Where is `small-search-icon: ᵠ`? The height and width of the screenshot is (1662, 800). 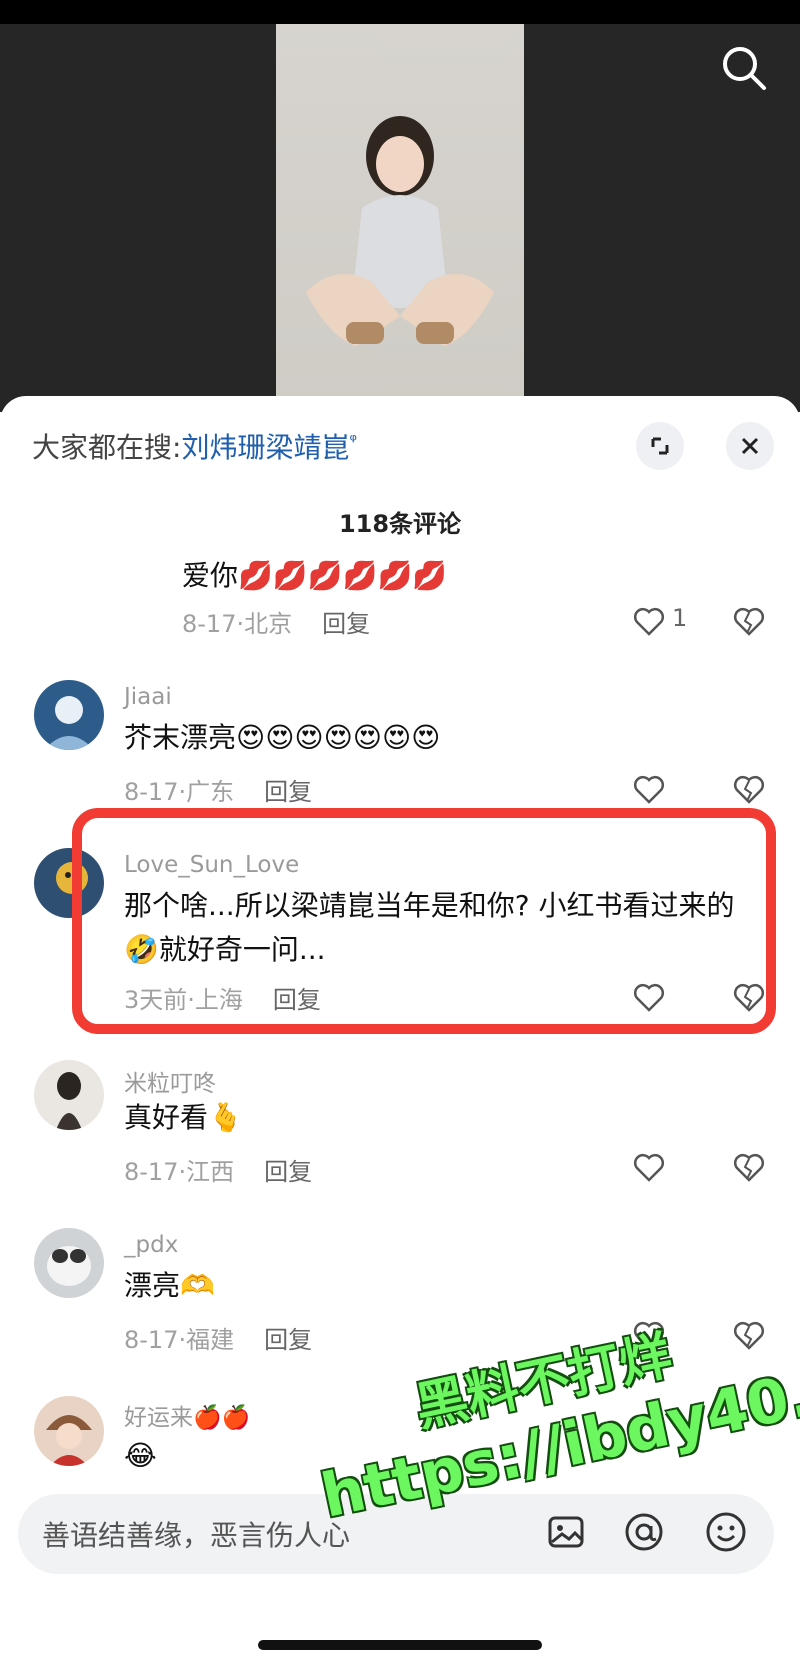
small-search-icon: ᵠ is located at coordinates (353, 441).